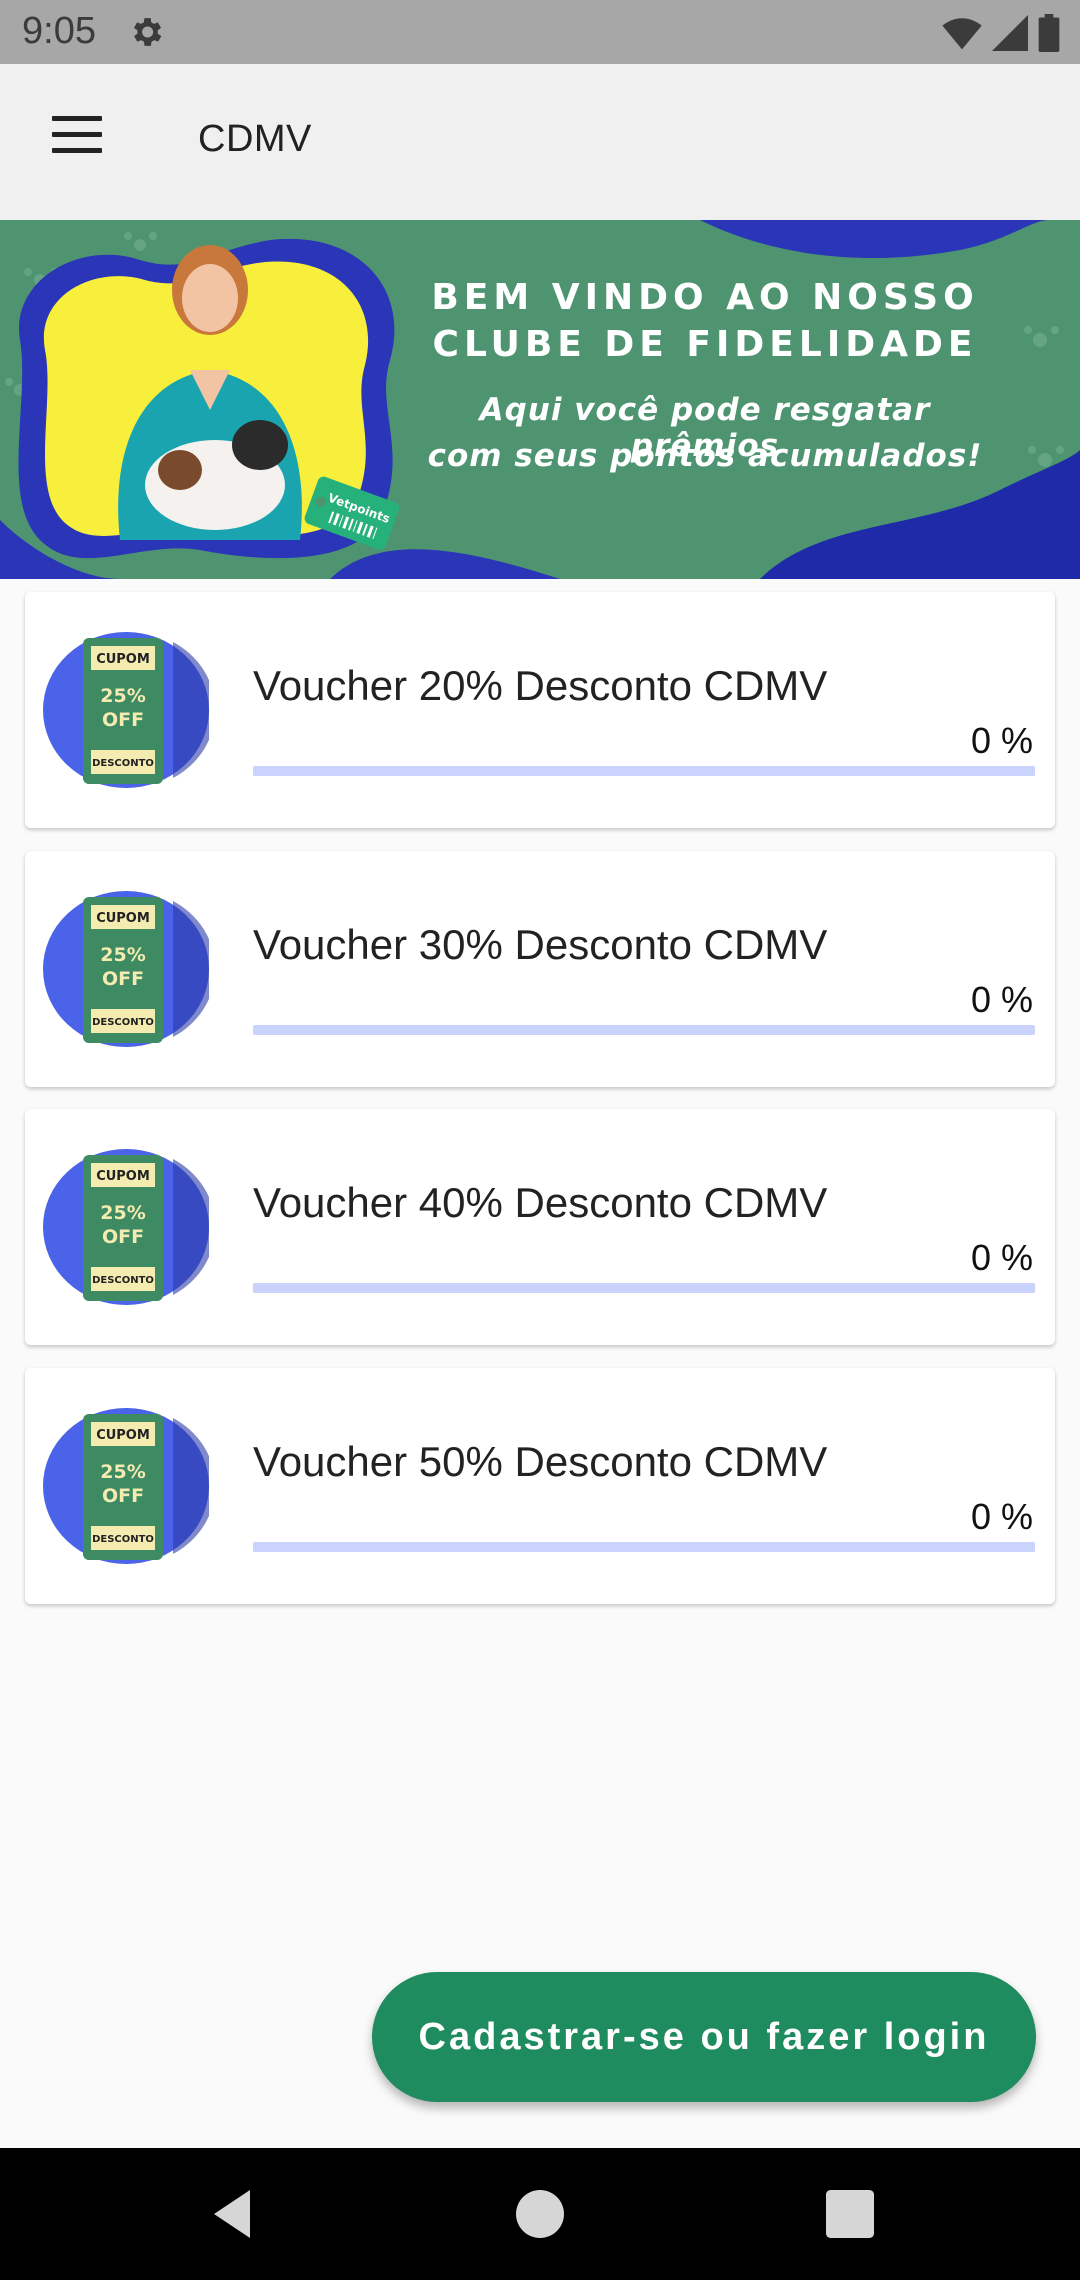 This screenshot has width=1080, height=2280. I want to click on recents-icon, so click(850, 2214).